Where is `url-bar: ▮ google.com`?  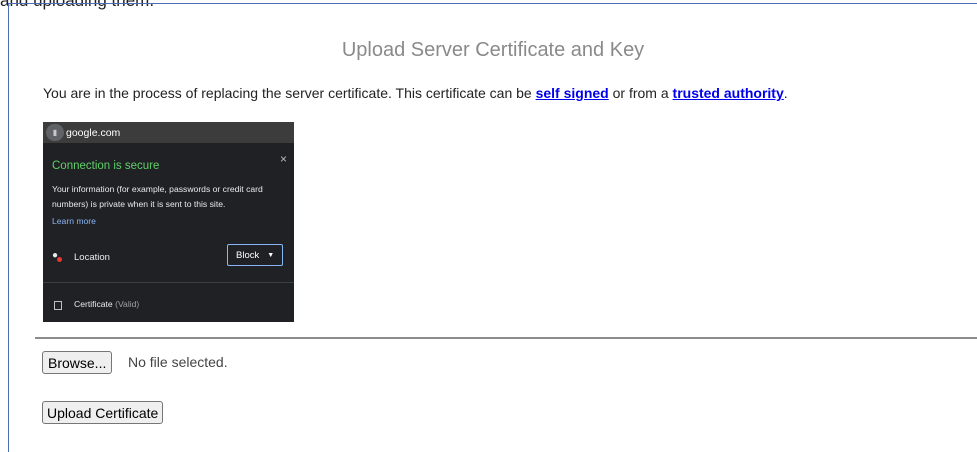
url-bar: ▮ google.com is located at coordinates (168, 132).